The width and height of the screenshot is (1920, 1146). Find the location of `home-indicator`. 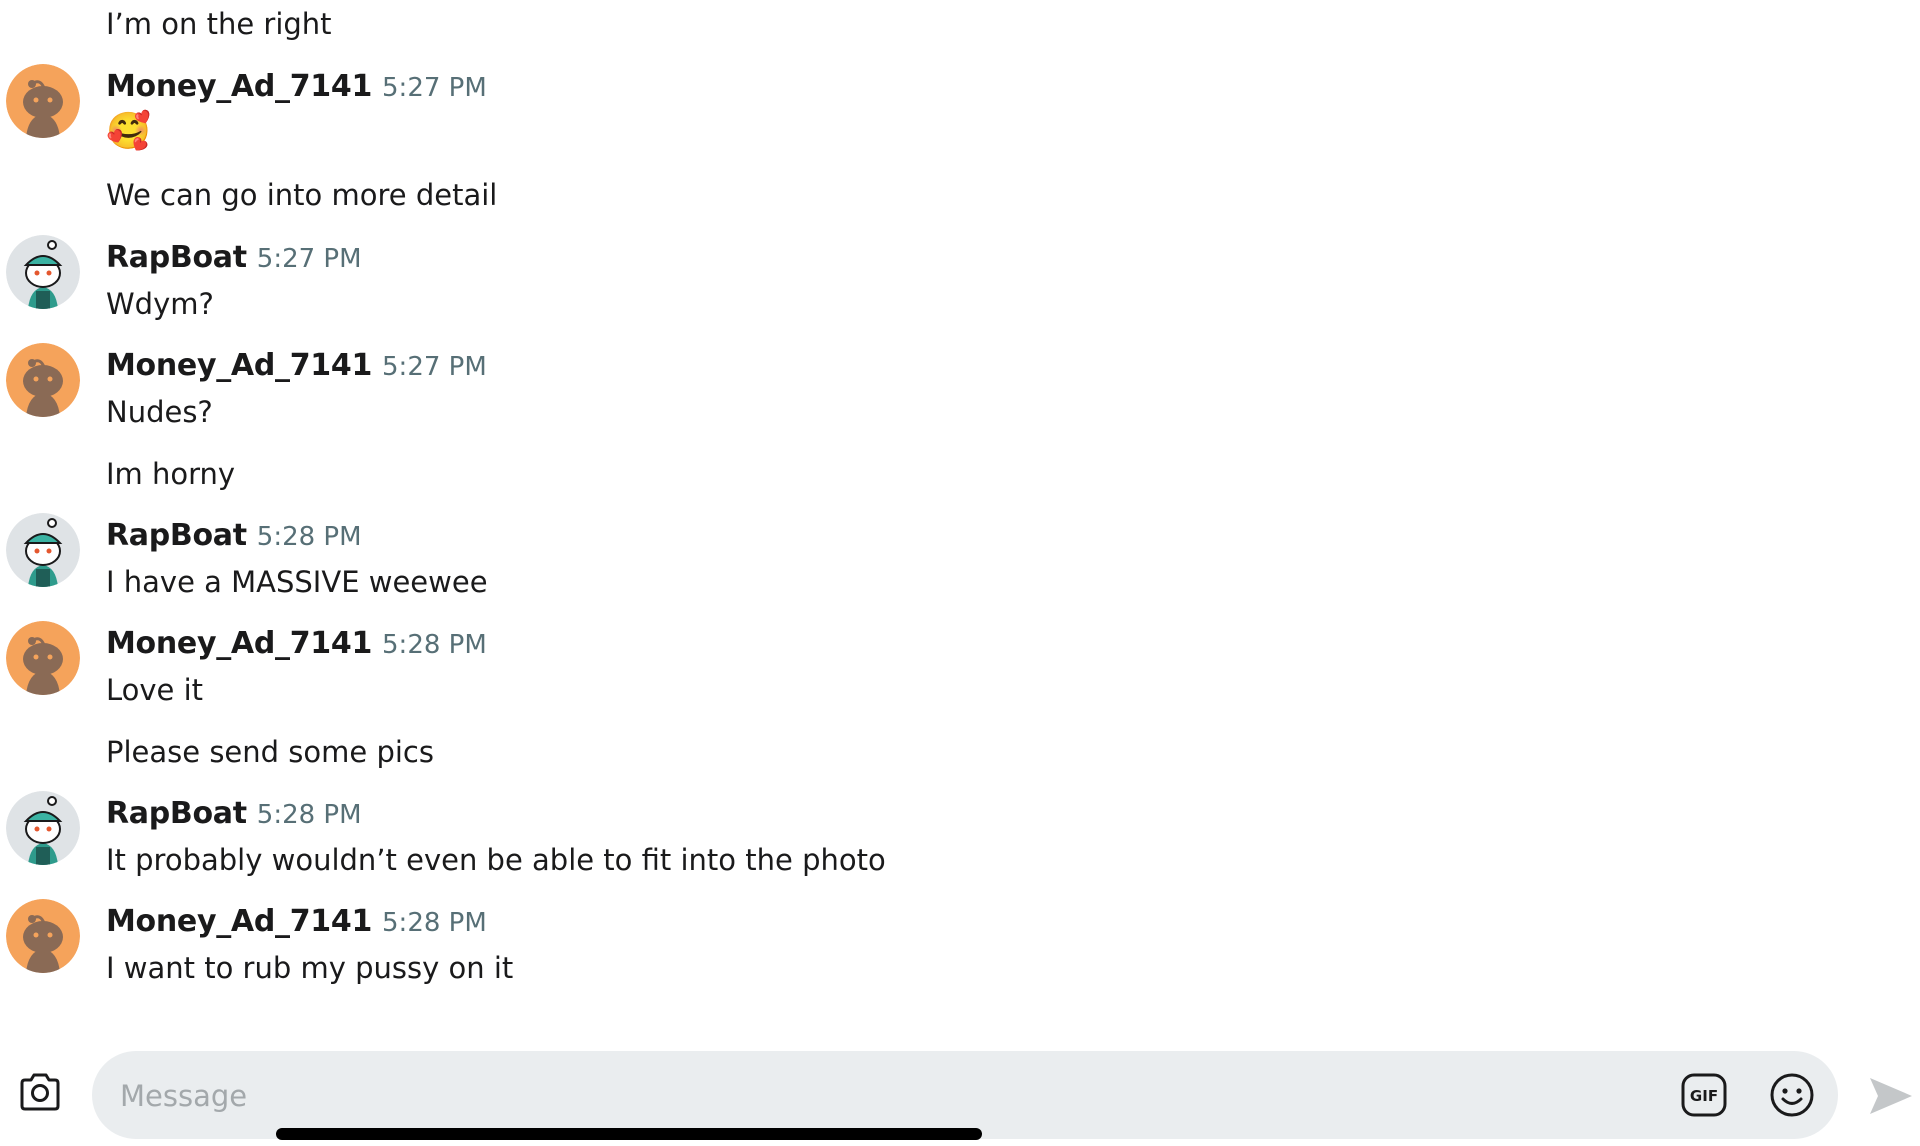

home-indicator is located at coordinates (629, 1134).